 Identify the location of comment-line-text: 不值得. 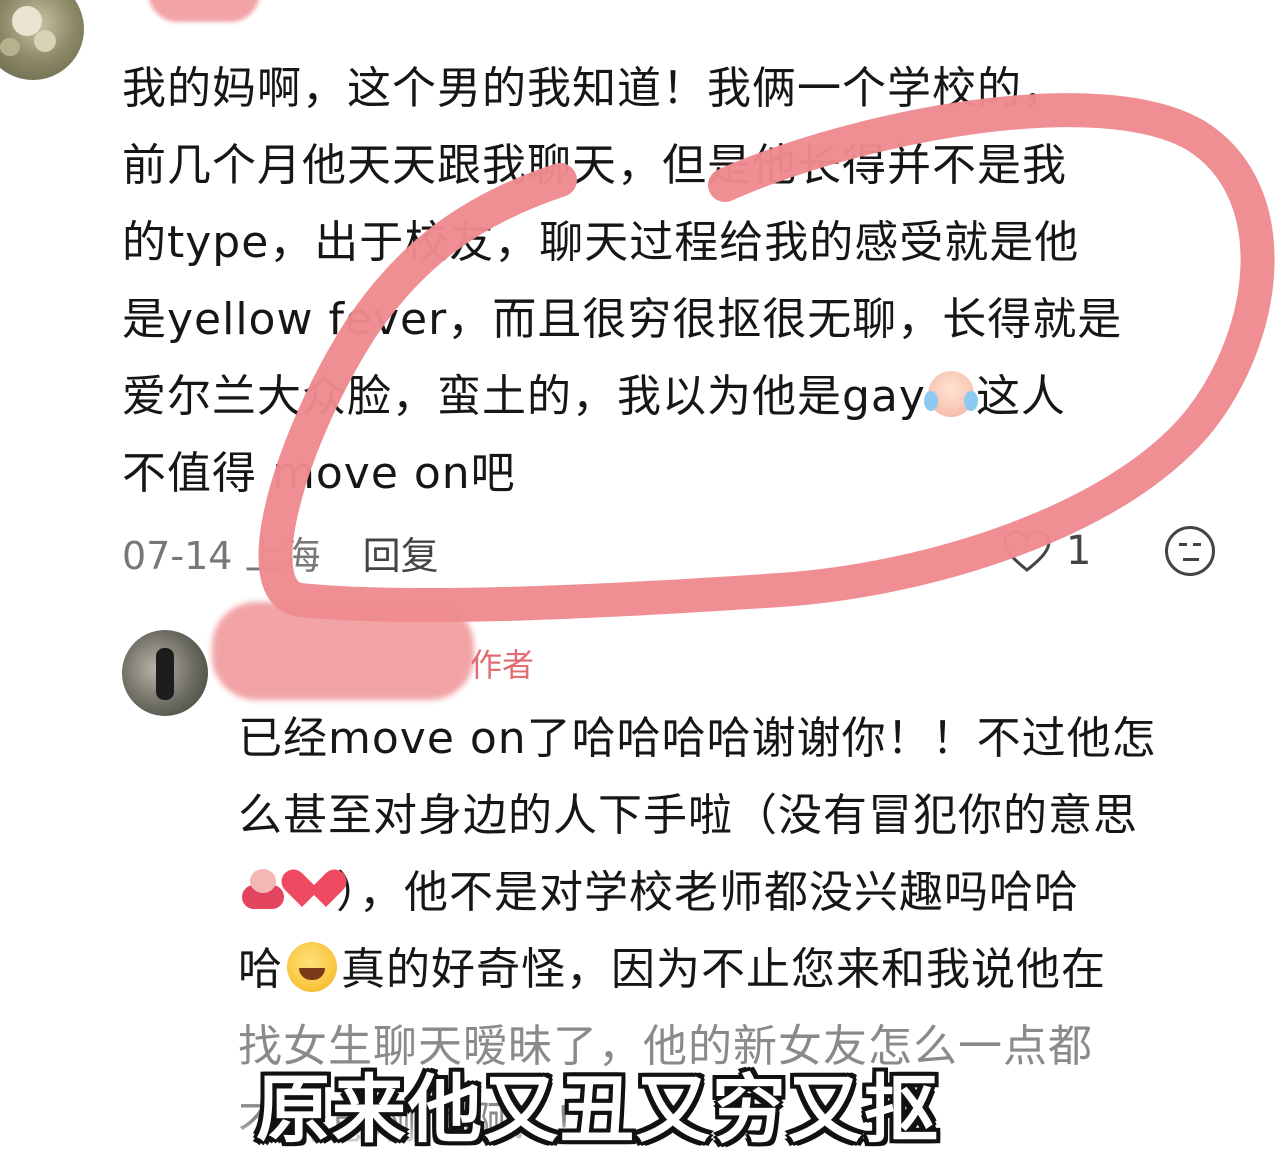
(189, 473).